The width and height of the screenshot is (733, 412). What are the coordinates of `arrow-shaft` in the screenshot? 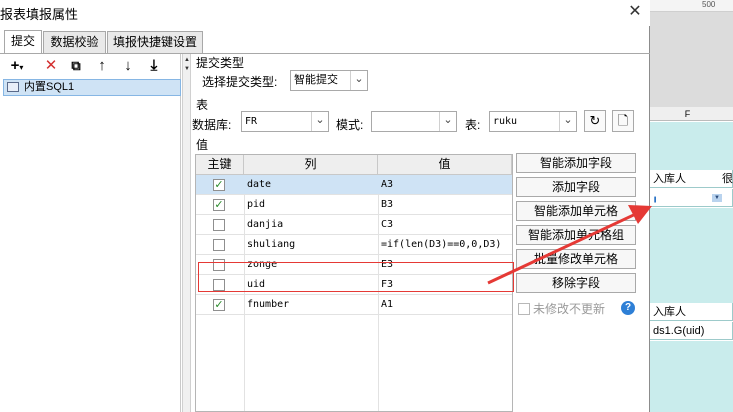 It's located at (564, 247).